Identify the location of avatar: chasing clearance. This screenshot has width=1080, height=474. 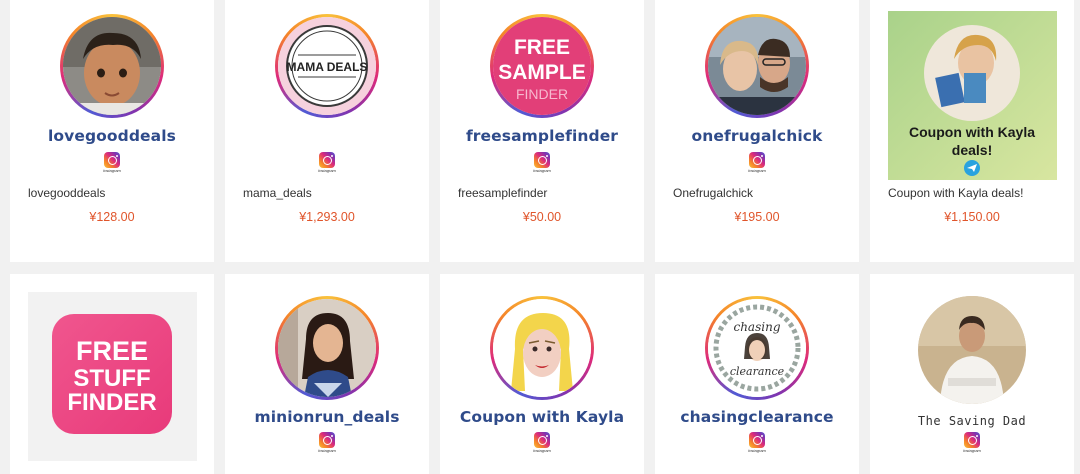
(757, 348).